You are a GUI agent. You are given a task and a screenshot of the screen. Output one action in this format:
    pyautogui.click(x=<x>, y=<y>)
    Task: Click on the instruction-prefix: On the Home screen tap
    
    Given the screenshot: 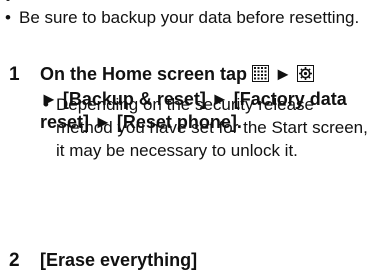 What is the action you would take?
    pyautogui.click(x=144, y=74)
    